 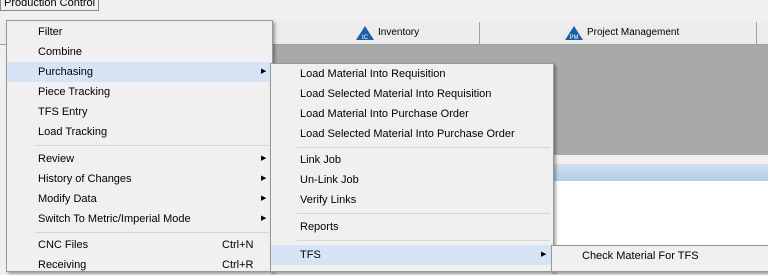 I want to click on menu-item-tfs: TFS ▶, so click(x=412, y=255).